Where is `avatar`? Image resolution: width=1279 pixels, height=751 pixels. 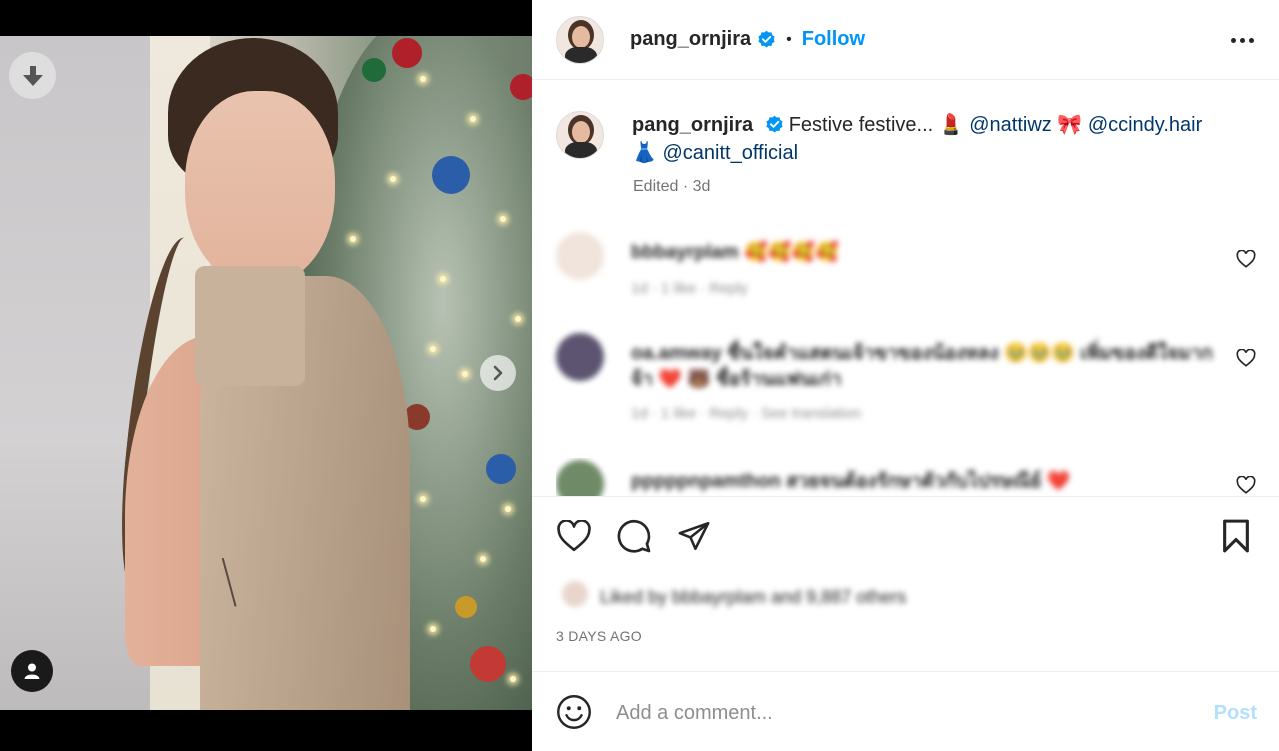 avatar is located at coordinates (580, 39).